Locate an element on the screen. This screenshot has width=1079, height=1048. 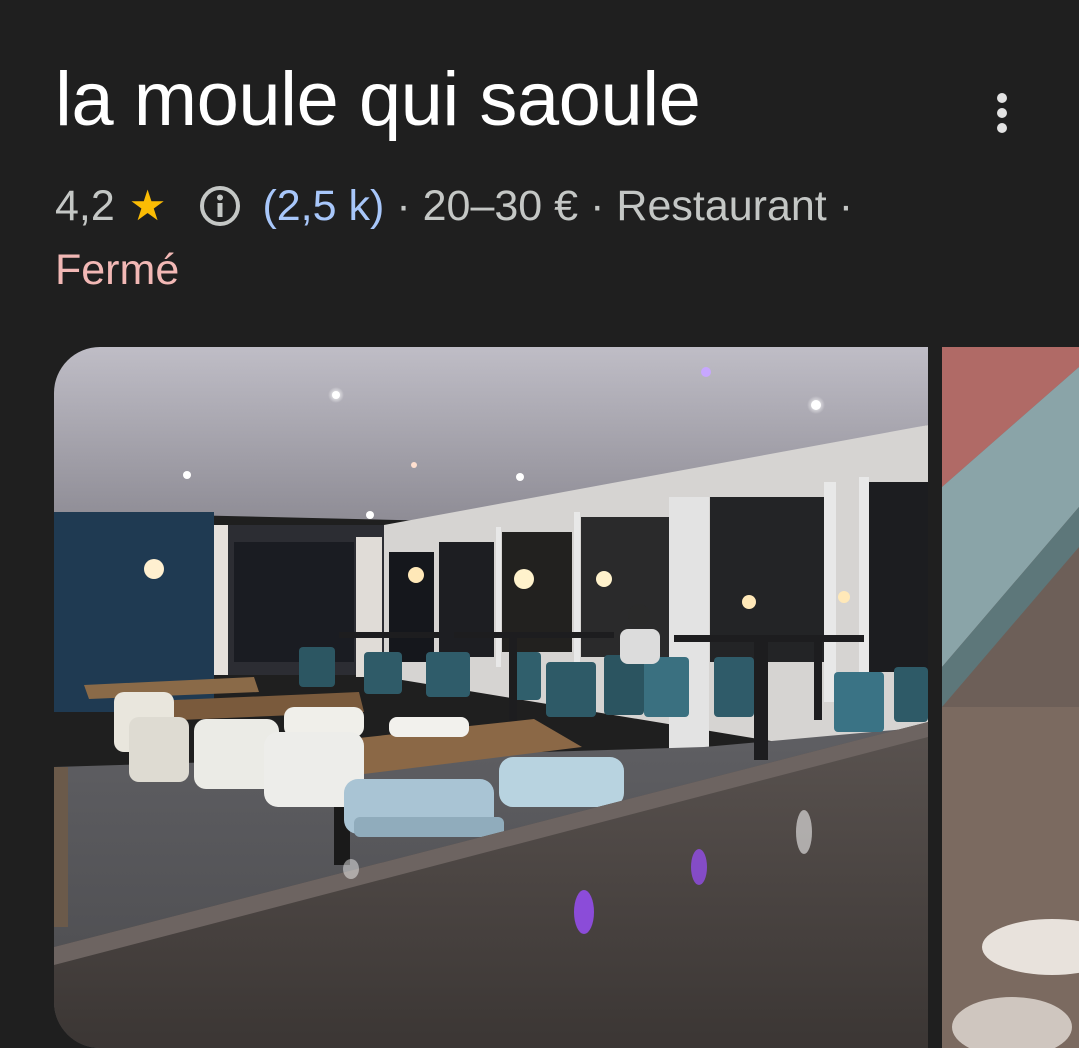
place-category: Restaurant is located at coordinates (721, 205).